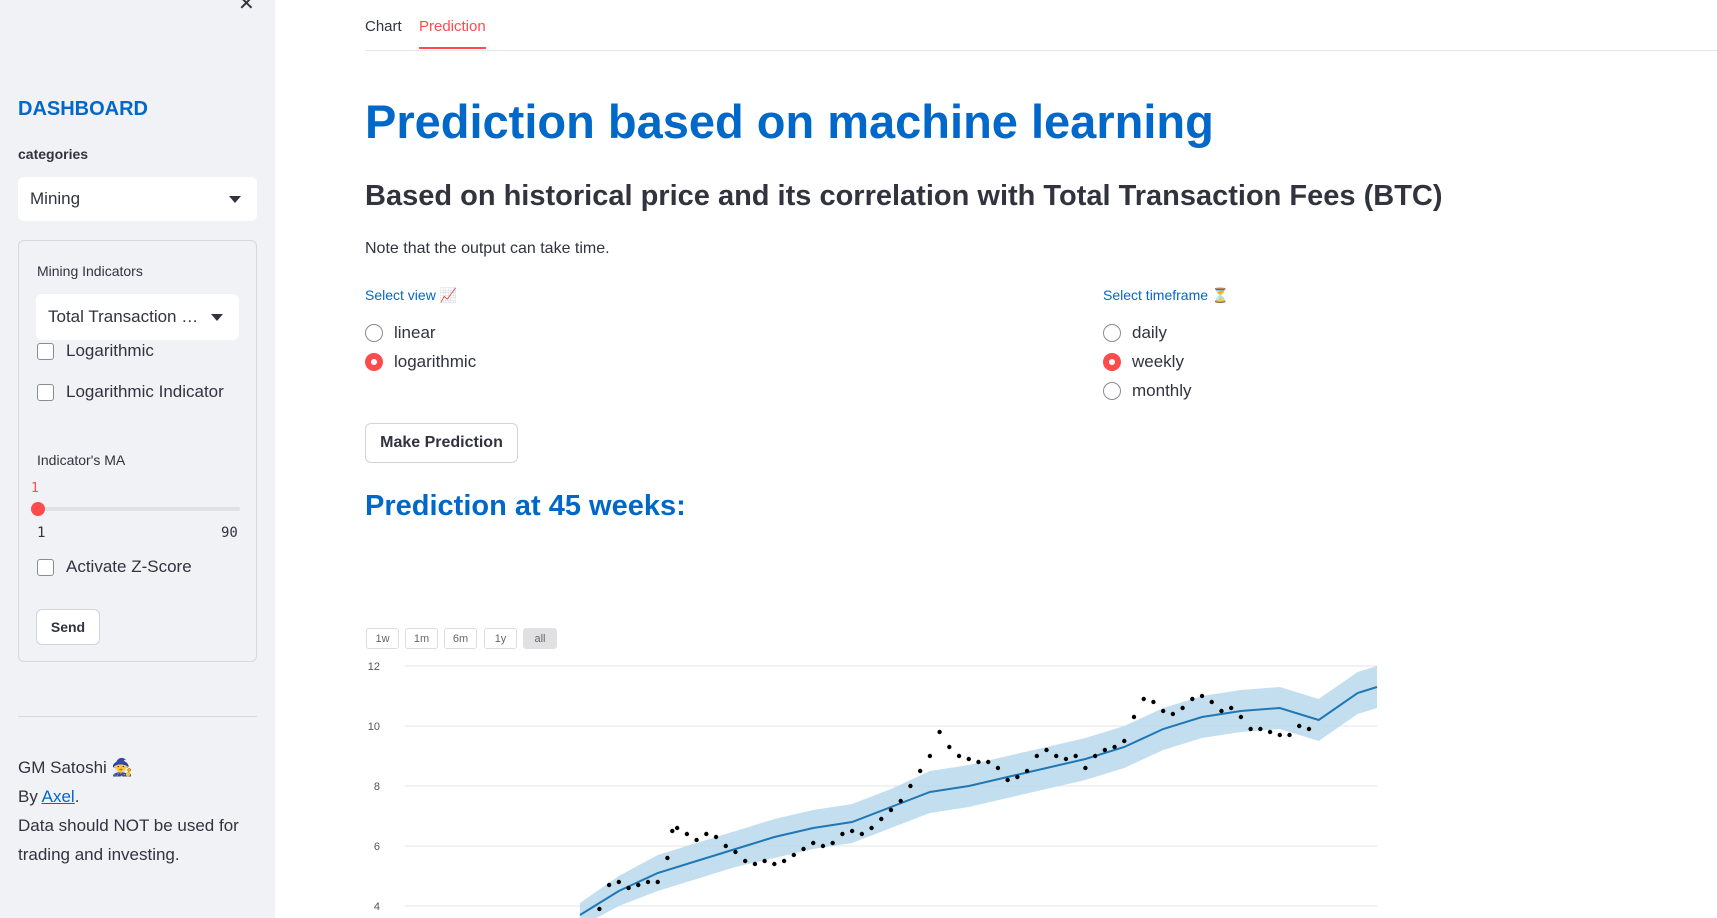 The height and width of the screenshot is (918, 1717). Describe the element at coordinates (500, 638) in the screenshot. I see `range-button-1y: 1y` at that location.